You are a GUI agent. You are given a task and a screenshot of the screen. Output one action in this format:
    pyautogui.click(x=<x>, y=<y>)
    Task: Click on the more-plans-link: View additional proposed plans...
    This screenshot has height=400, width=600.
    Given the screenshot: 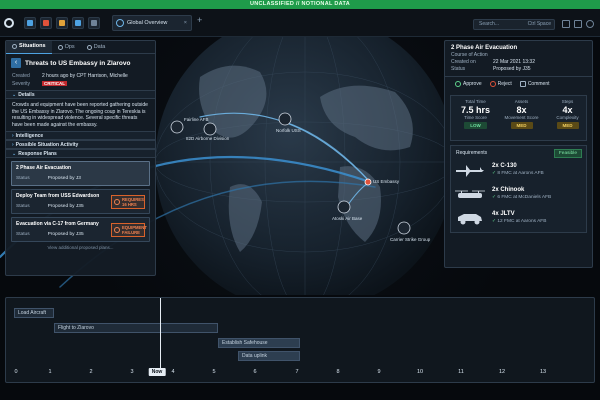 What is the action you would take?
    pyautogui.click(x=80, y=247)
    